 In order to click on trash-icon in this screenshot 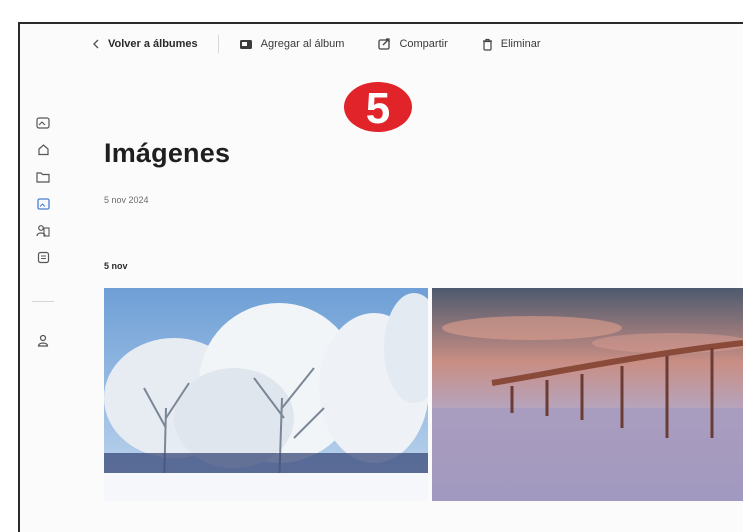, I will do `click(487, 44)`.